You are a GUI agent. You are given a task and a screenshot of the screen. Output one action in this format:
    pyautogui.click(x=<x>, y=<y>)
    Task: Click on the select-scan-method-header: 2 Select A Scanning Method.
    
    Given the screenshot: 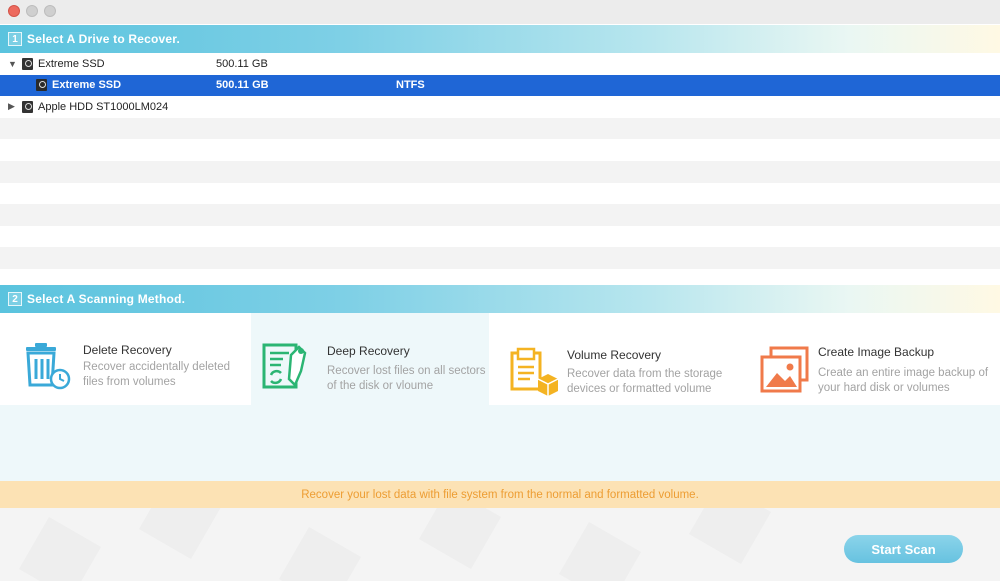 What is the action you would take?
    pyautogui.click(x=500, y=299)
    